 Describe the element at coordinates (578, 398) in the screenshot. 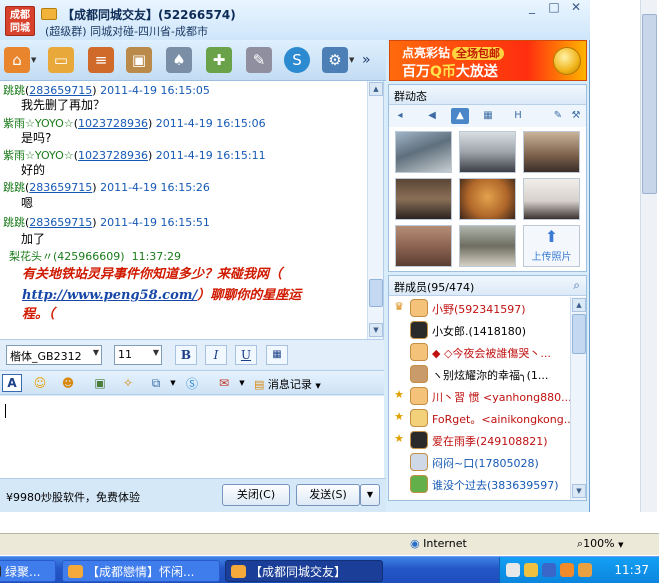

I see `member-scrollbar: ▲ ▼` at that location.